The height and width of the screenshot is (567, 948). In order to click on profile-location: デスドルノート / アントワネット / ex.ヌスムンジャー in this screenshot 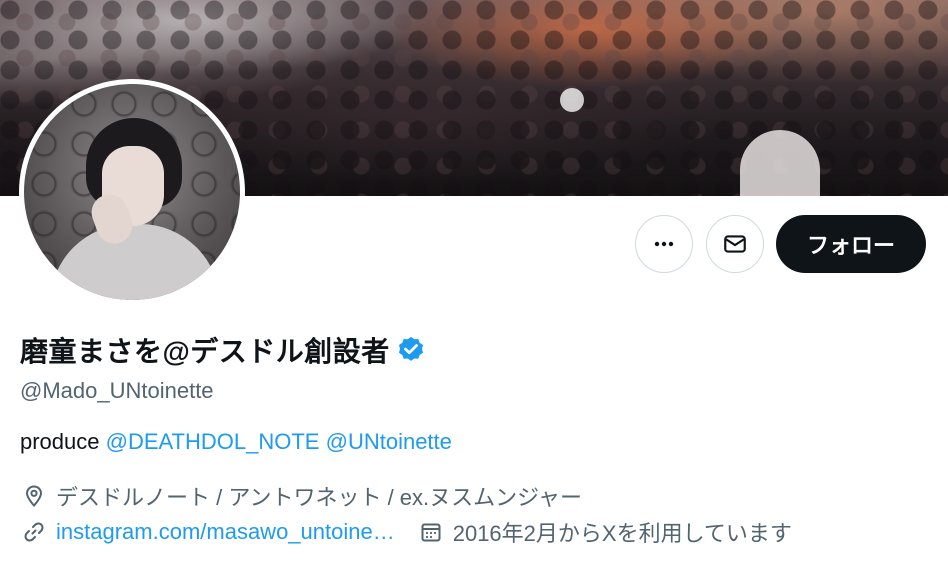, I will do `click(319, 497)`.